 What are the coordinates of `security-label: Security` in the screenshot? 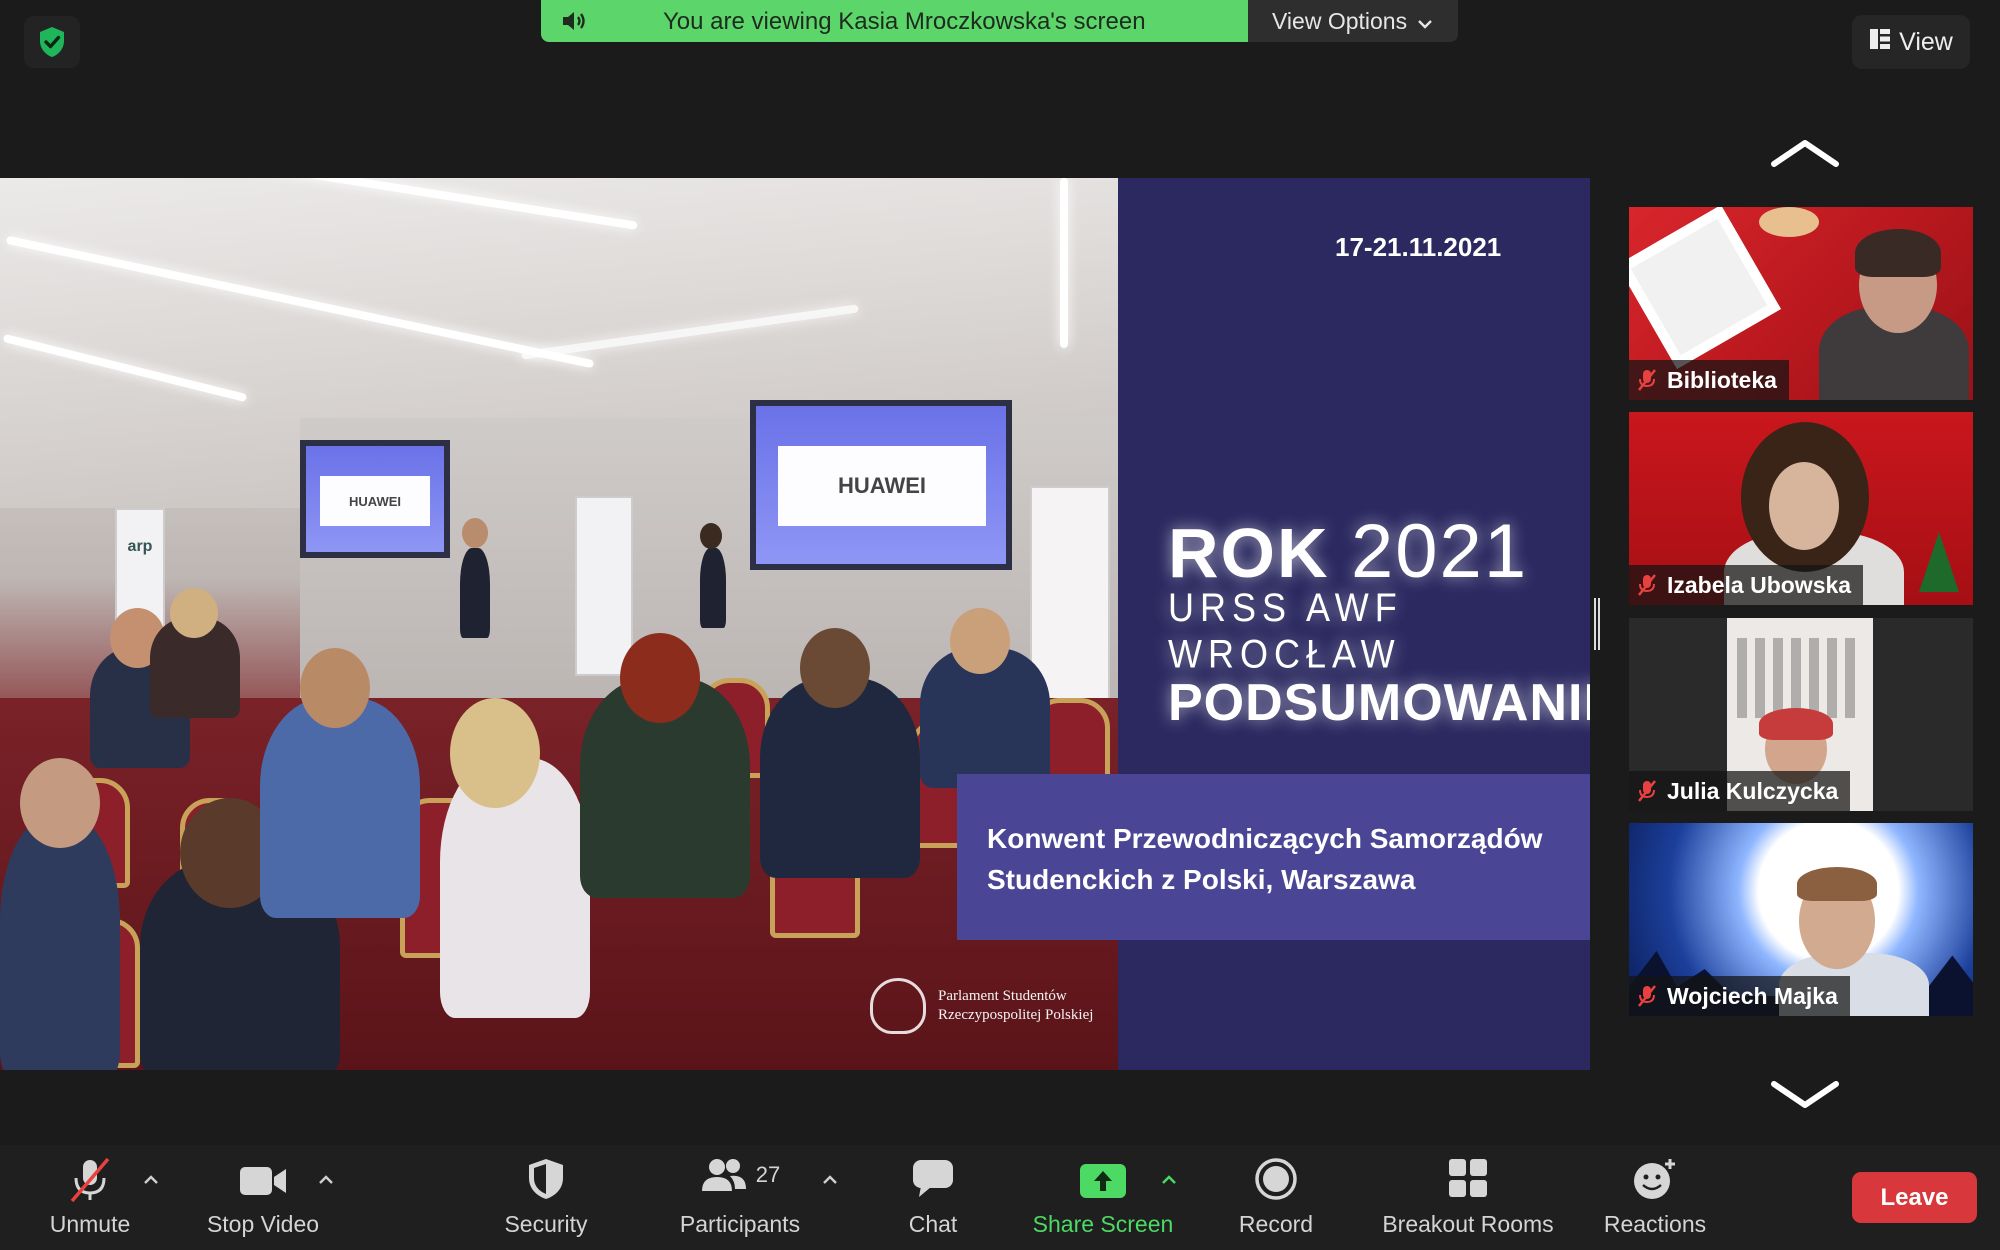 It's located at (546, 1224).